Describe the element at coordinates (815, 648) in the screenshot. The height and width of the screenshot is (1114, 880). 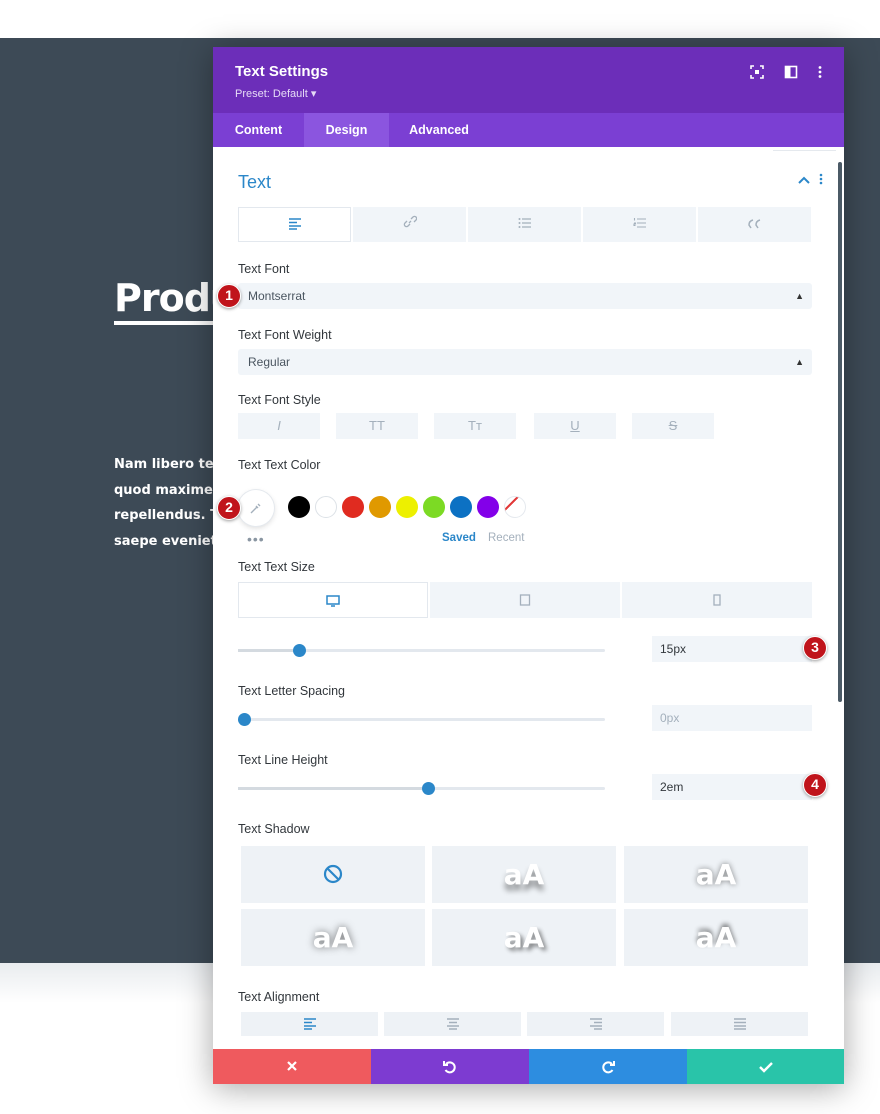
I see `annotation-marker-3: 3` at that location.